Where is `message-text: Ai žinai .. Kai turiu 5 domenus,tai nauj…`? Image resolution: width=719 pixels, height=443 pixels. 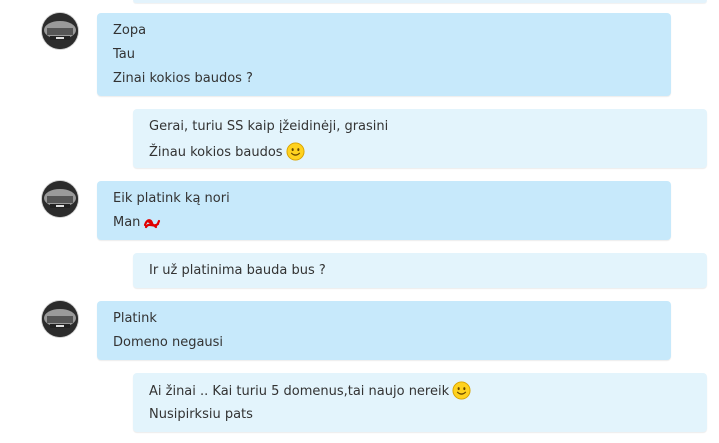
message-text: Ai žinai .. Kai turiu 5 domenus,tai nauj… is located at coordinates (299, 391).